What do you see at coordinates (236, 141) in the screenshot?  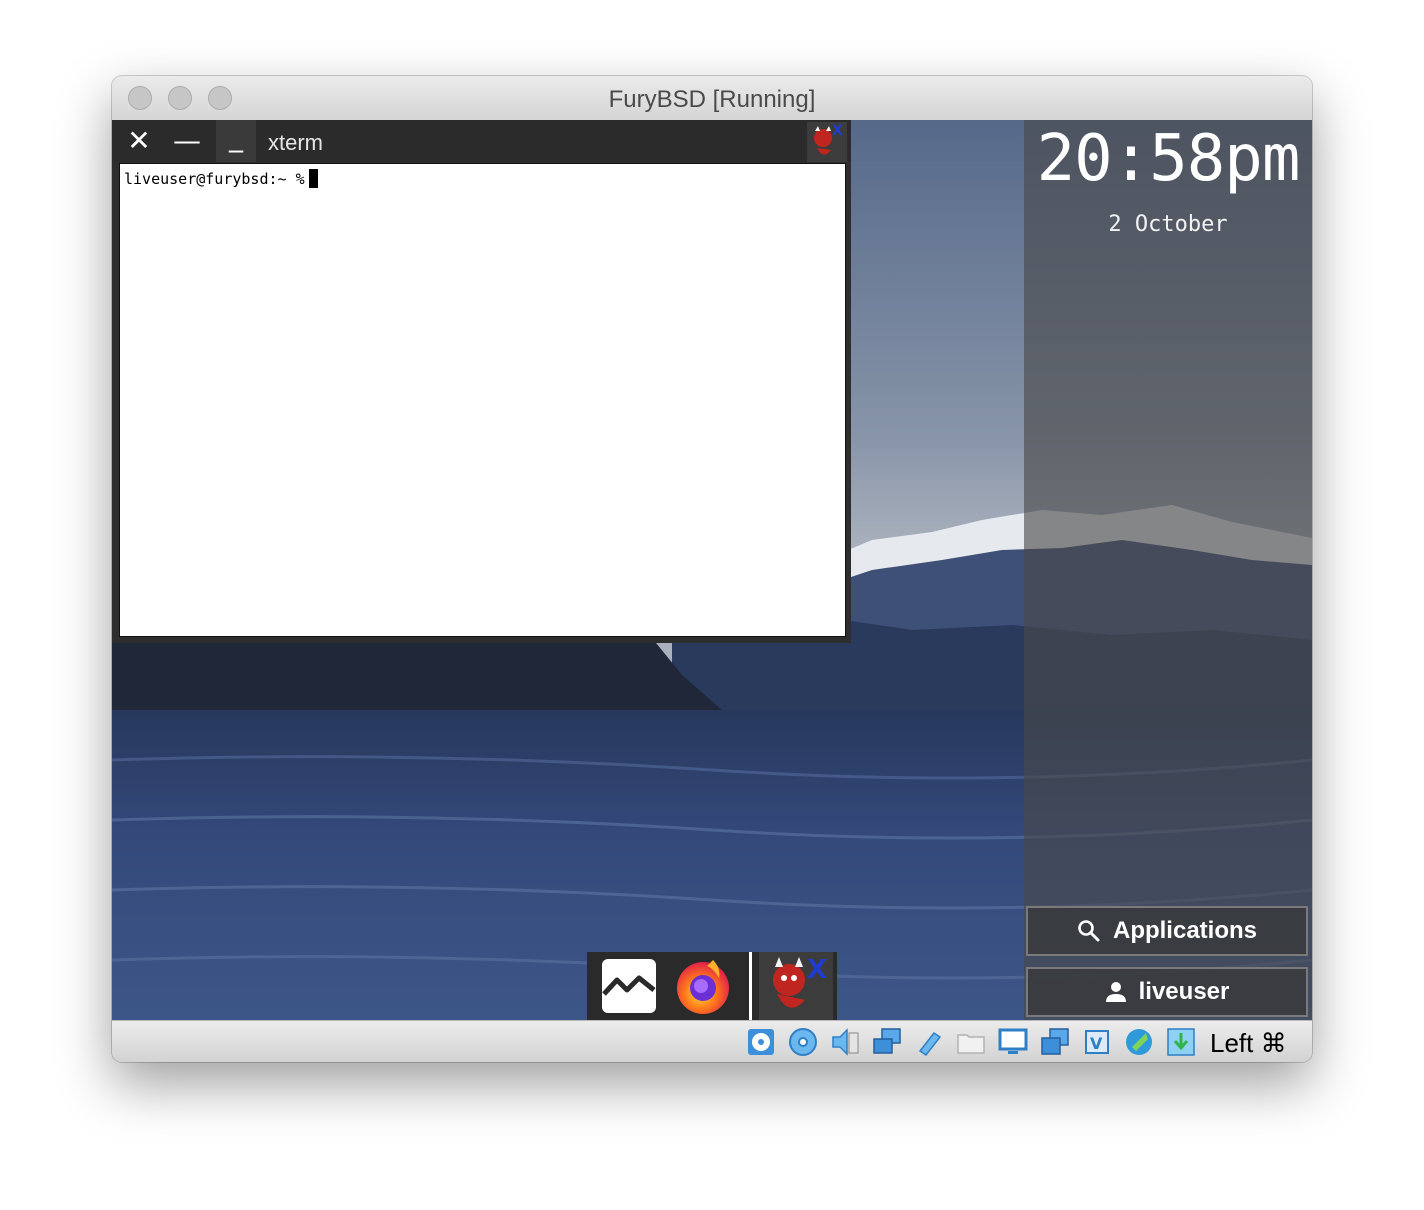 I see `xterm-minimize-button: _` at bounding box center [236, 141].